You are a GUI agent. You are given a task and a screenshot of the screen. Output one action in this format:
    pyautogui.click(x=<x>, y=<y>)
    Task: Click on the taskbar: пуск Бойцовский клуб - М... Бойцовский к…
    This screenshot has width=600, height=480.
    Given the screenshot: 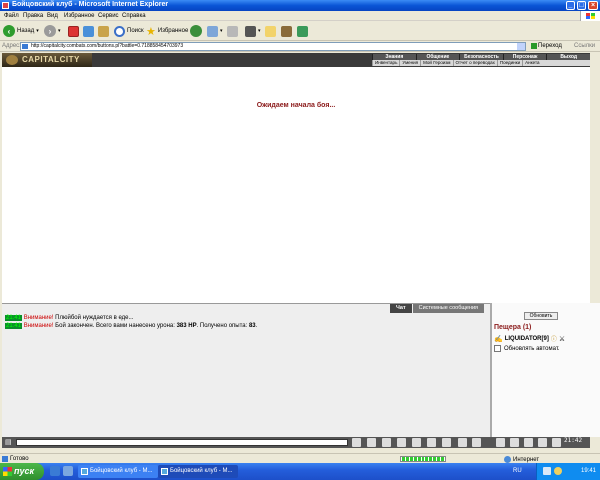 What is the action you would take?
    pyautogui.click(x=300, y=471)
    